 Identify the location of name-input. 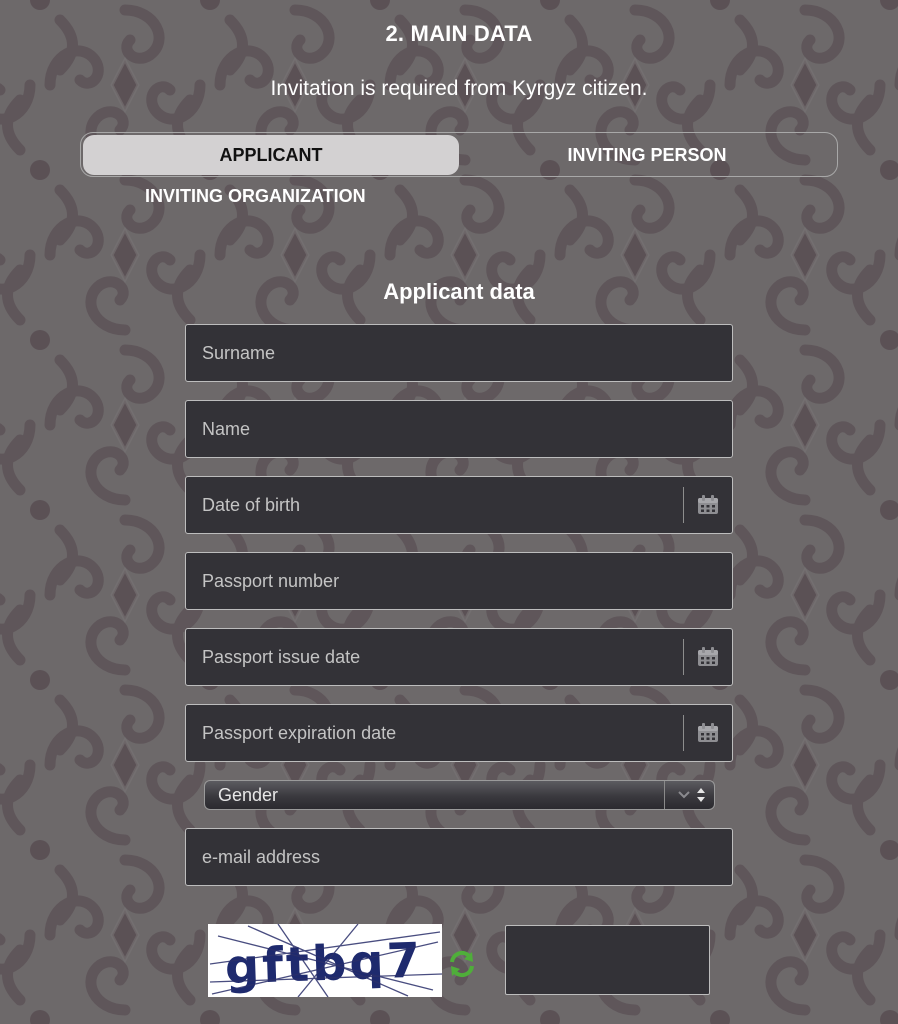
(459, 429).